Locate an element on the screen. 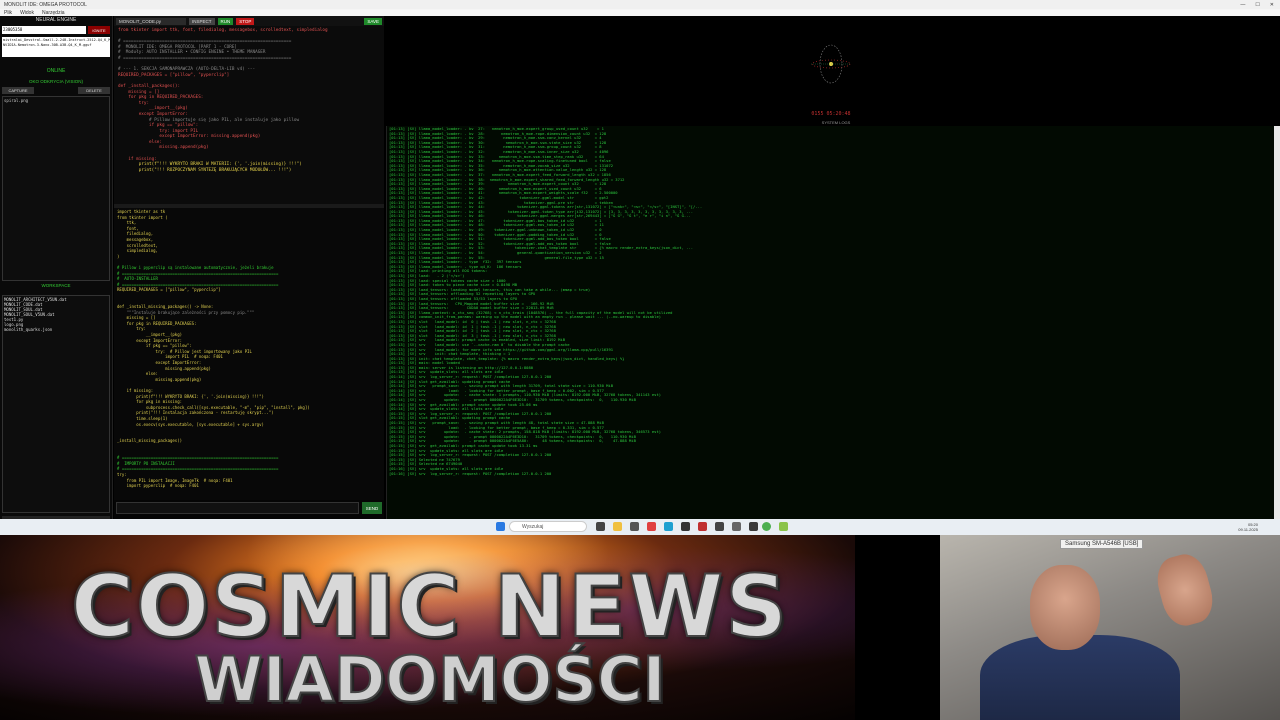 The image size is (1280, 720). brave-browser-icon is located at coordinates (651, 526).